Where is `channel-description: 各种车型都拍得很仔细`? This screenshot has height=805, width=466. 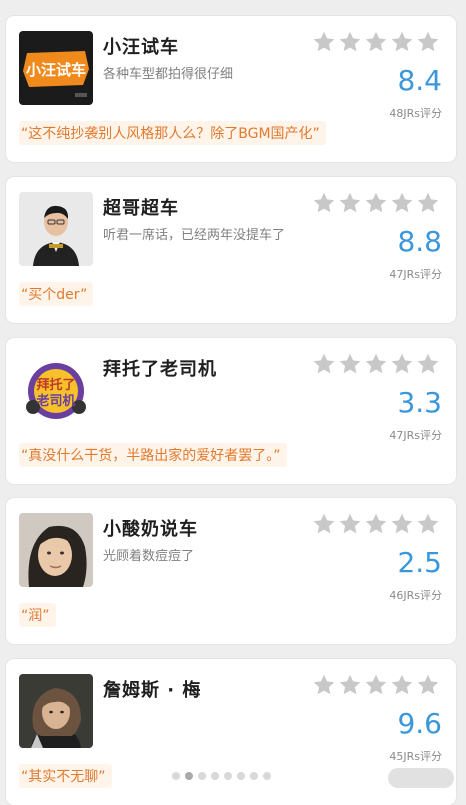 channel-description: 各种车型都拍得很仔细 is located at coordinates (168, 74).